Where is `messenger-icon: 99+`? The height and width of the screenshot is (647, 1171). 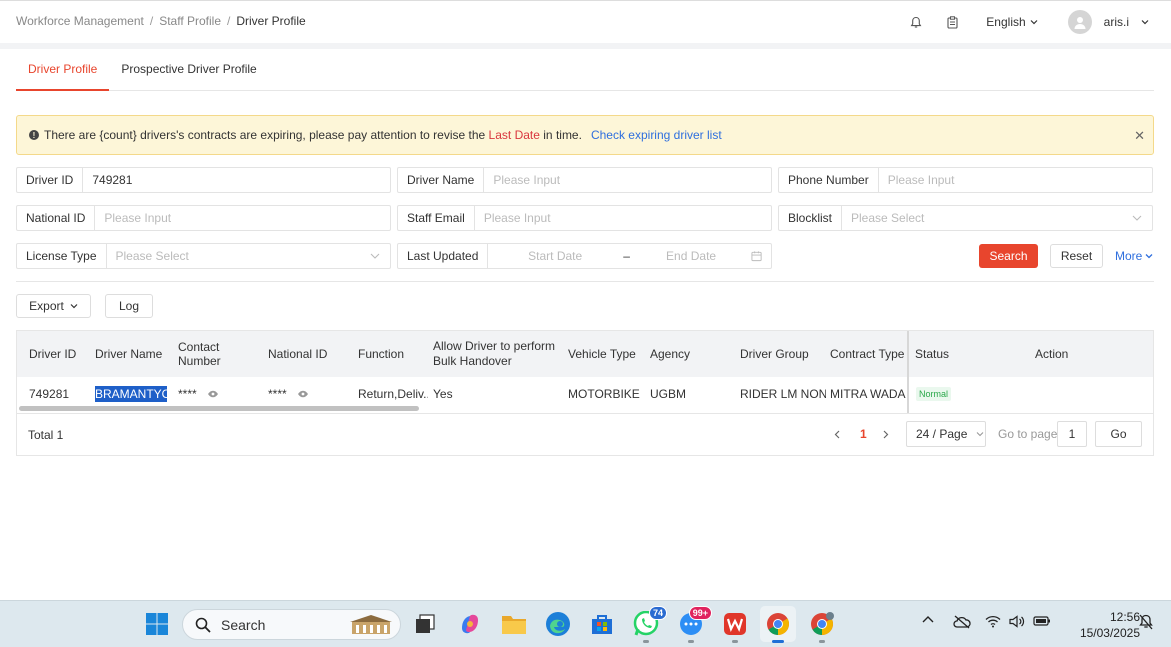 messenger-icon: 99+ is located at coordinates (695, 621).